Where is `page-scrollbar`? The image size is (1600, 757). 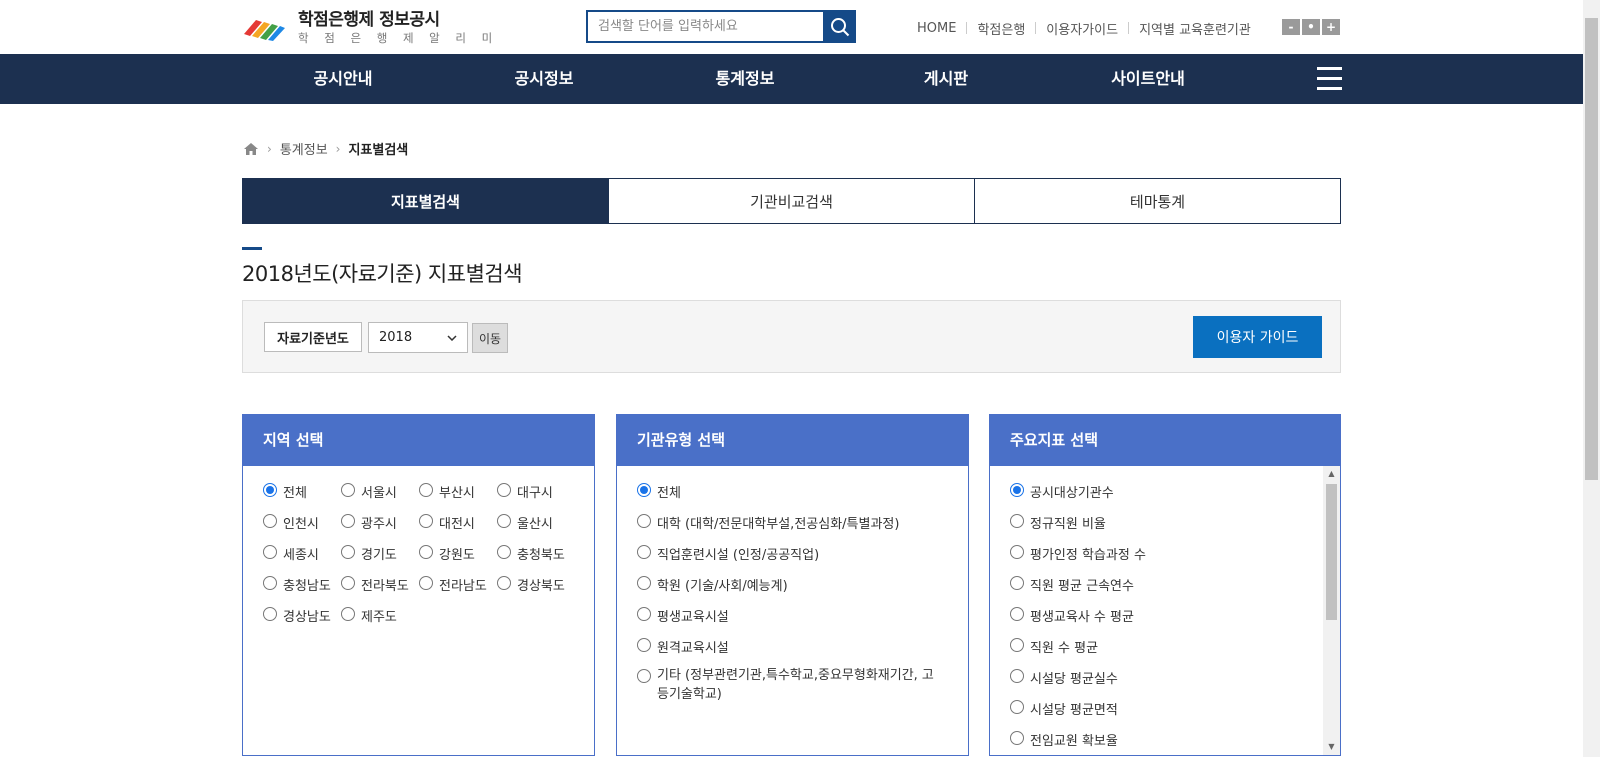
page-scrollbar is located at coordinates (1591, 378).